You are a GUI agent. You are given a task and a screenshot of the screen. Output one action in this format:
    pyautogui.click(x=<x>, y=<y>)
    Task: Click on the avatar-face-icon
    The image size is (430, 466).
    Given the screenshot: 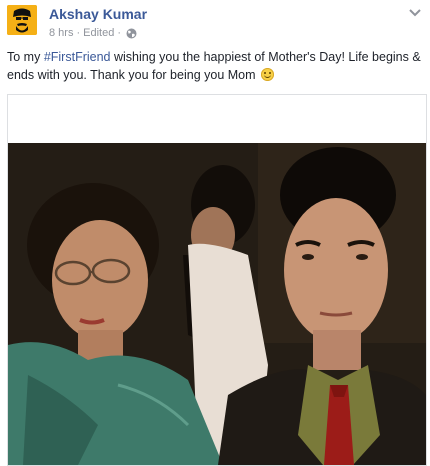 What is the action you would take?
    pyautogui.click(x=22, y=20)
    